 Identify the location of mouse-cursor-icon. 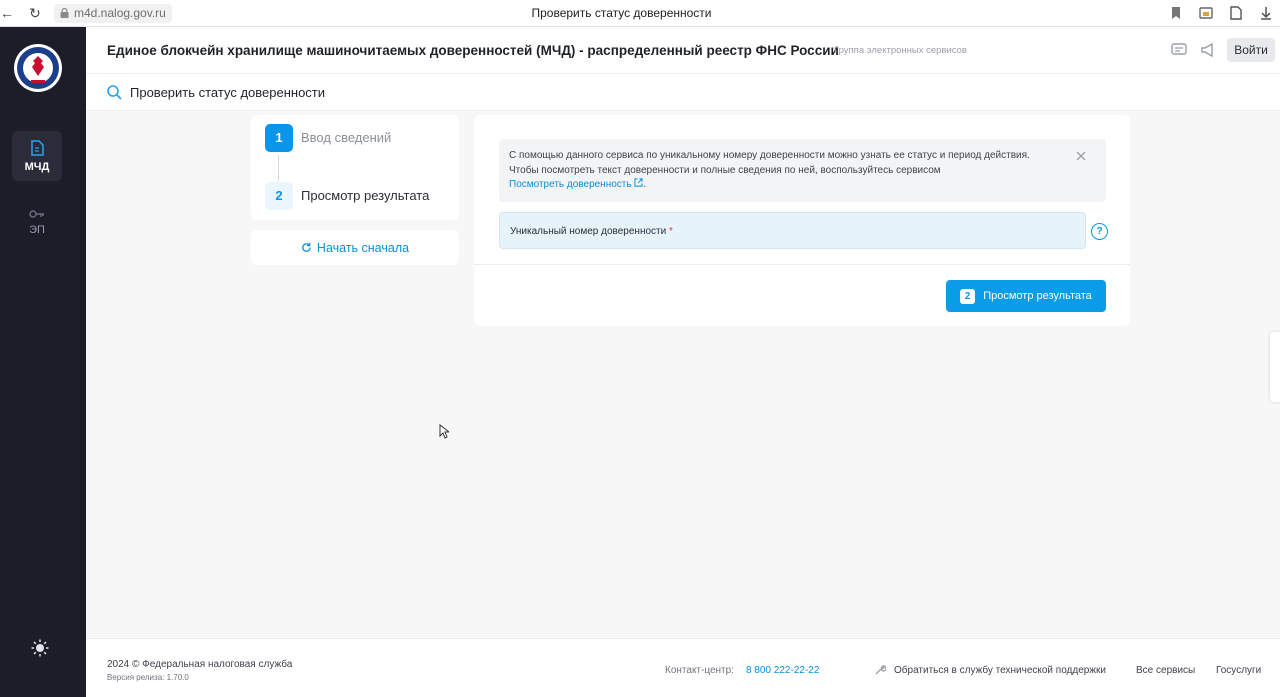
(444, 431).